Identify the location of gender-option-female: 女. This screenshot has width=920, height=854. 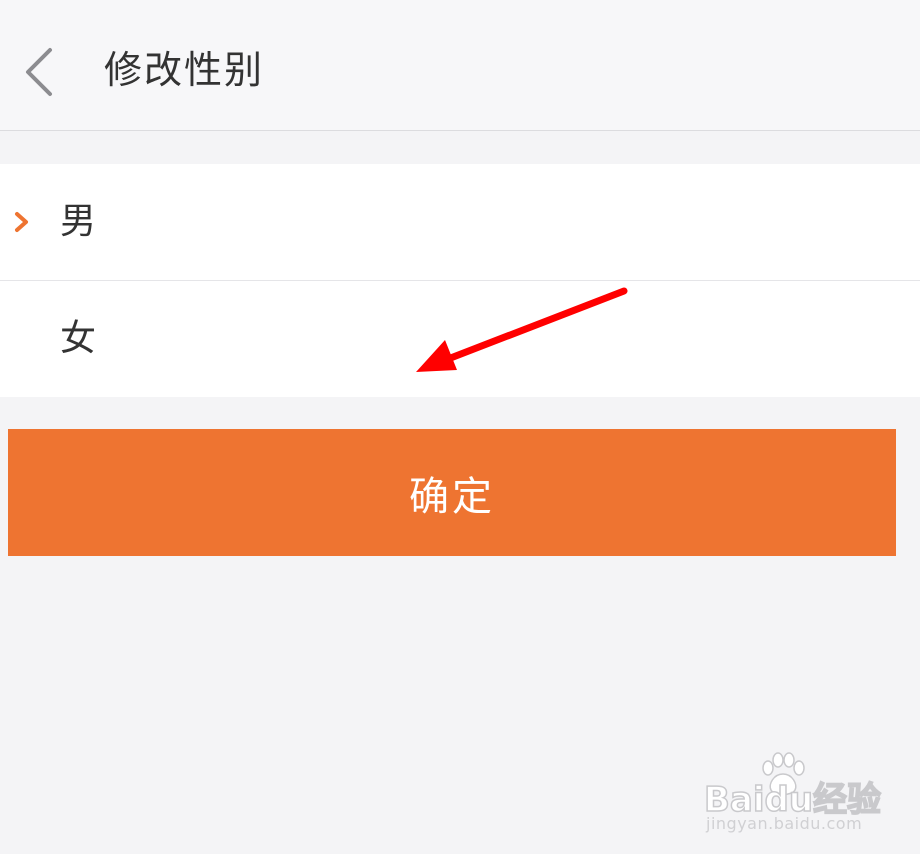
(460, 339).